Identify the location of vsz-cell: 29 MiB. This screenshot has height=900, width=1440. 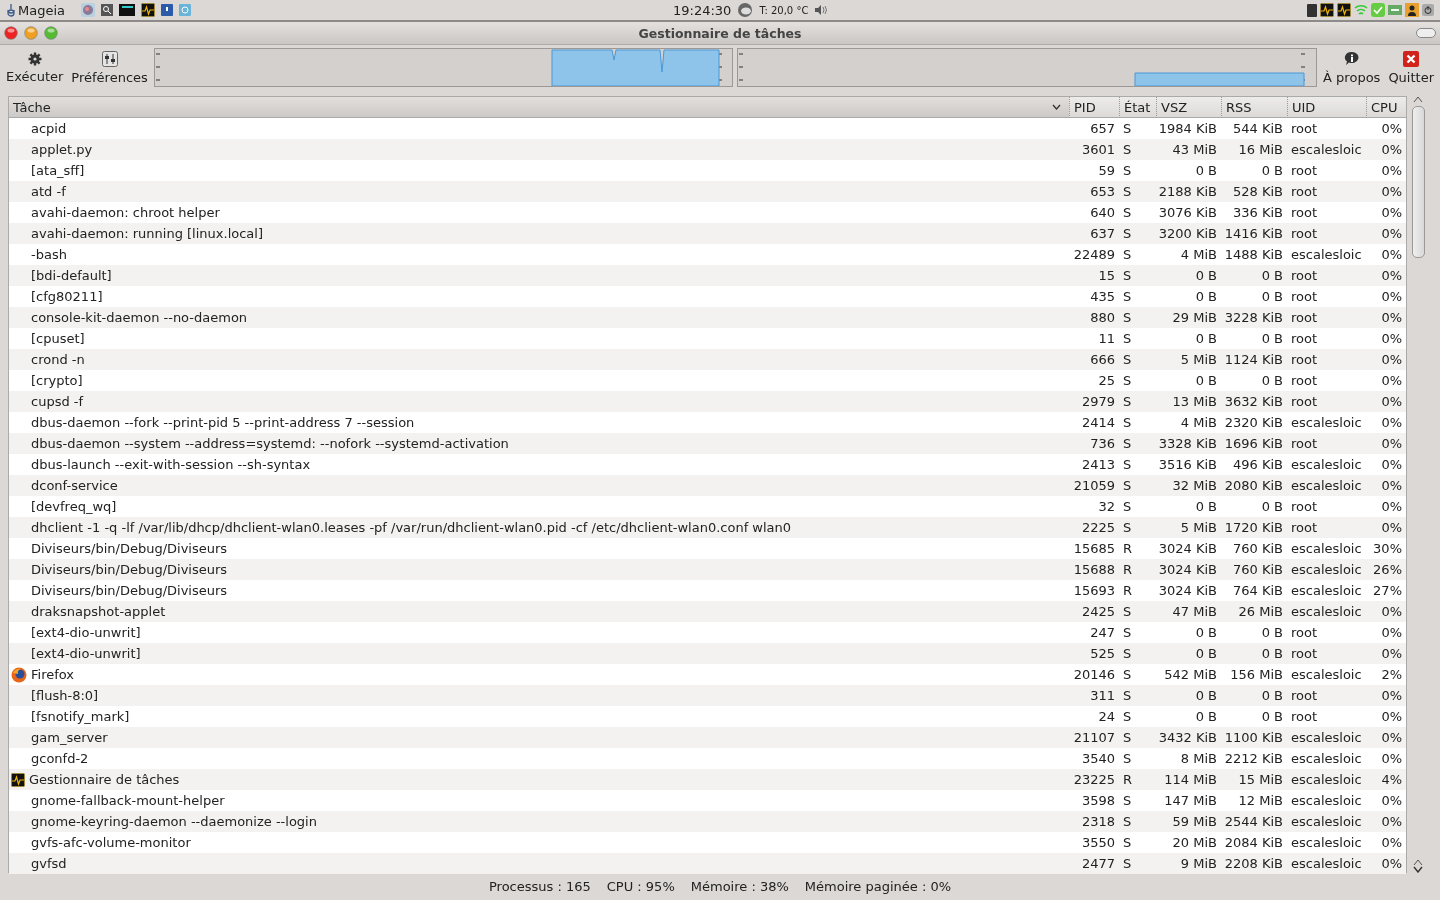
(1188, 317).